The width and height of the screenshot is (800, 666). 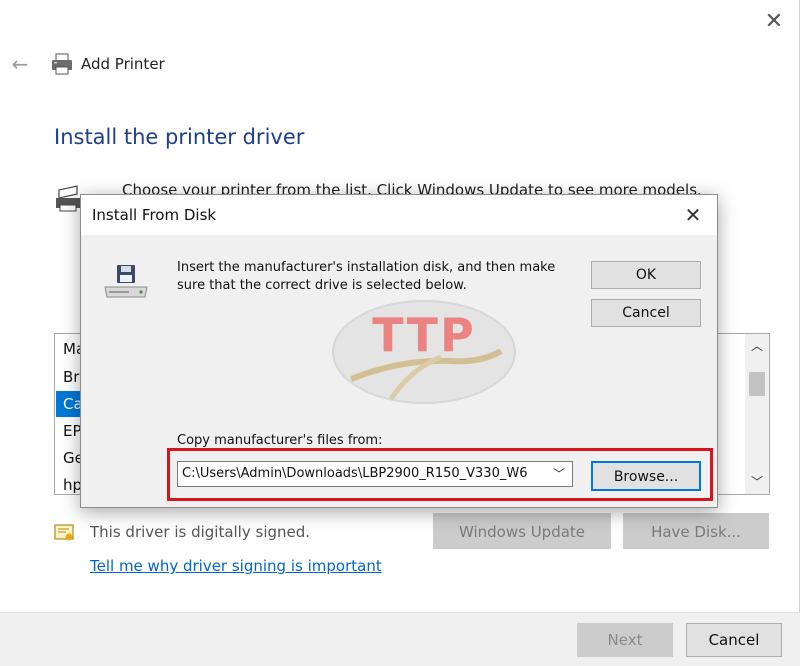 I want to click on next-button: Next, so click(x=625, y=640).